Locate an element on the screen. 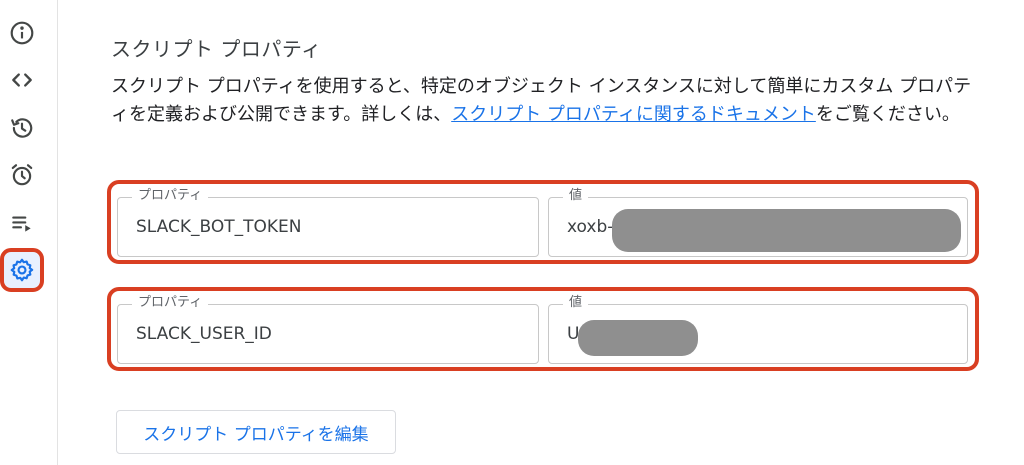 The image size is (1024, 465). info-icon is located at coordinates (22, 33).